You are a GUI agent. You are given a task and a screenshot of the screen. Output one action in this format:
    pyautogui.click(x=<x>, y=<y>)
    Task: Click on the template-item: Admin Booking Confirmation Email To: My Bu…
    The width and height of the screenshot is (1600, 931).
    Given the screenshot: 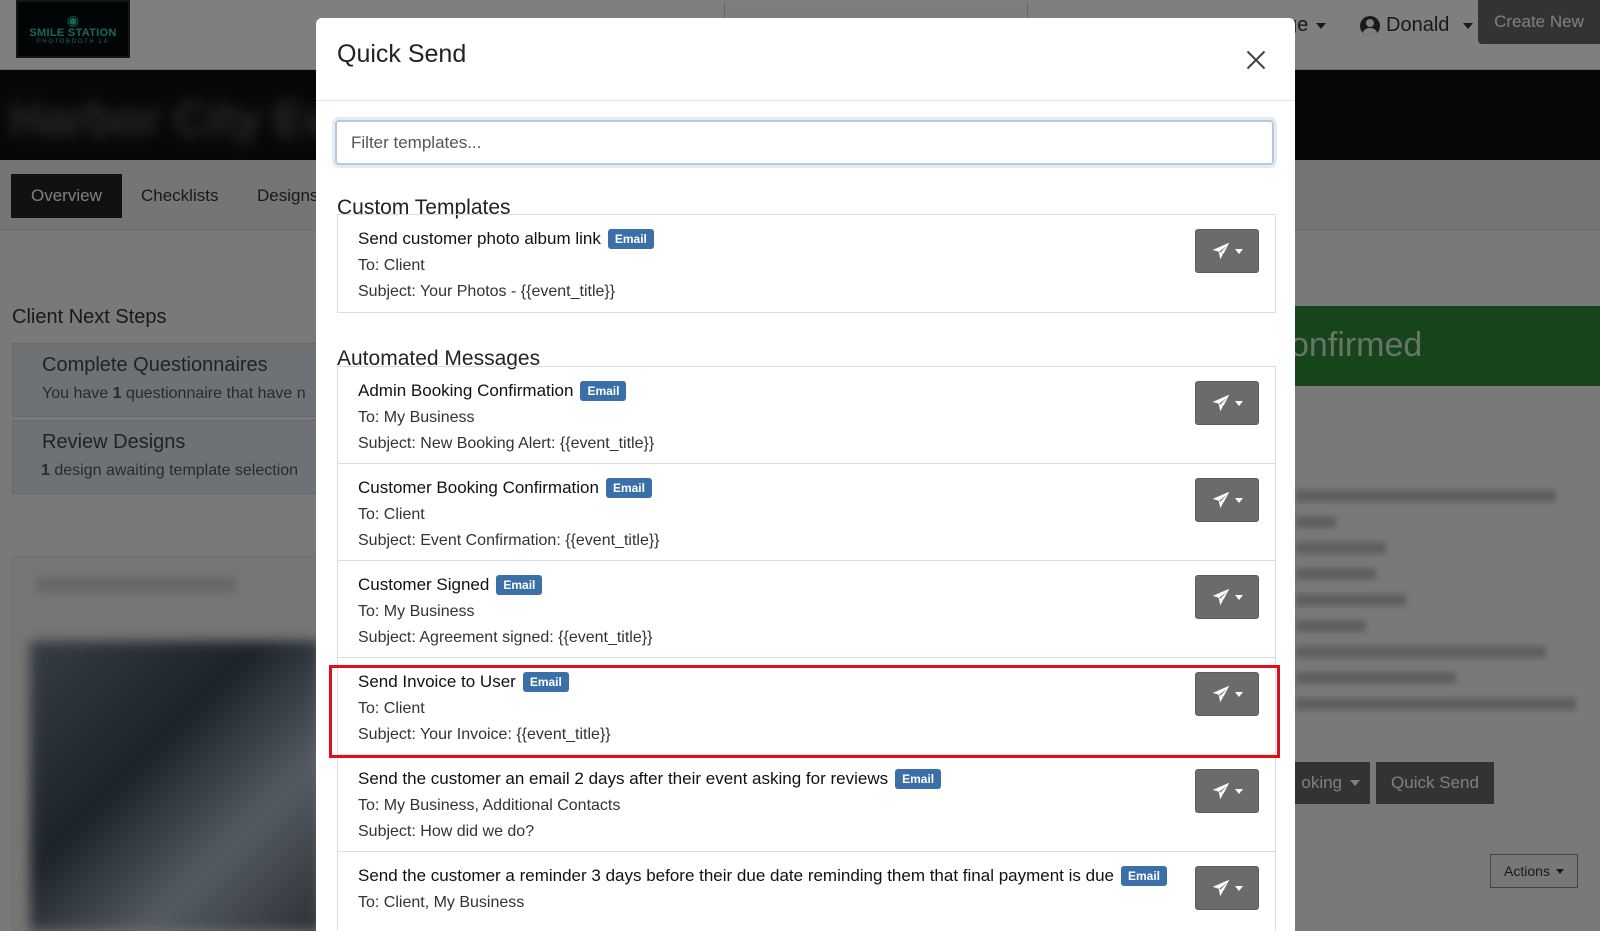 What is the action you would take?
    pyautogui.click(x=806, y=415)
    